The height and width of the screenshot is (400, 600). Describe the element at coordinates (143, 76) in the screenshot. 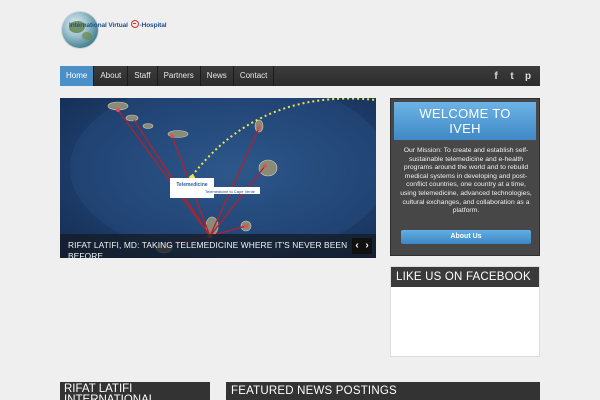

I see `nav-item-staff: Staff` at that location.